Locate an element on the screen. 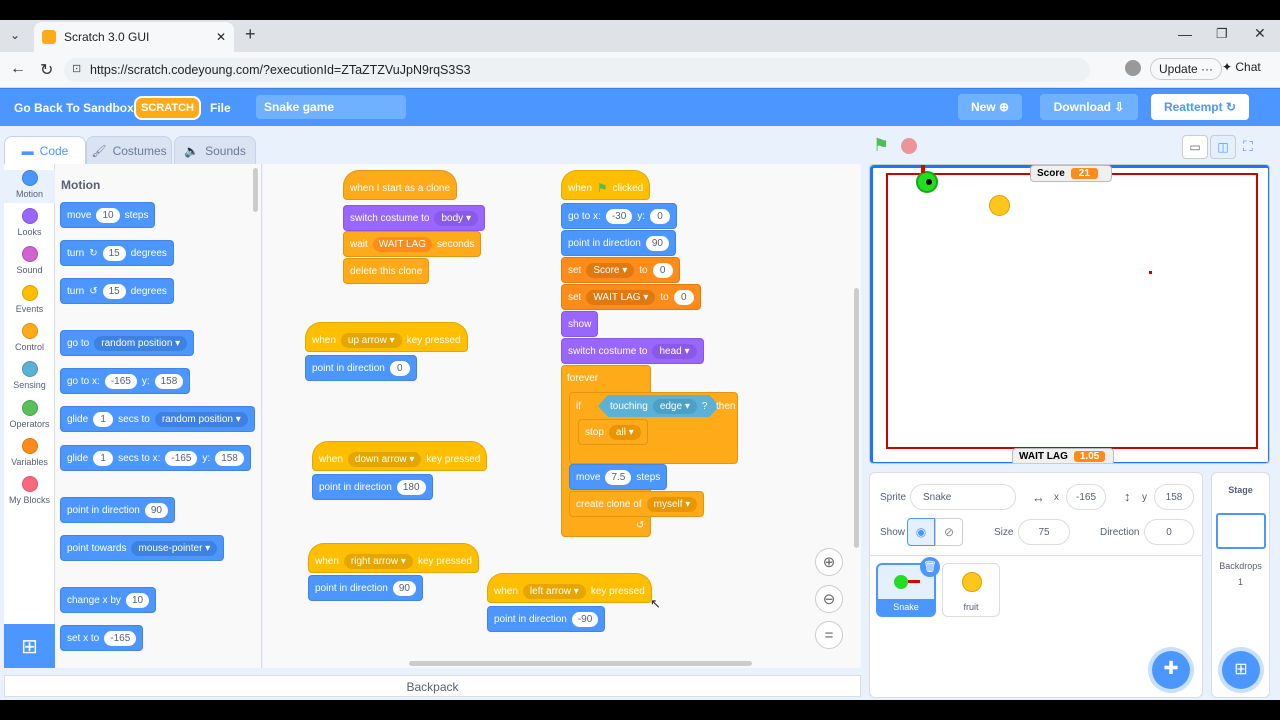  tab-list-icon: ⌄ is located at coordinates (15, 35).